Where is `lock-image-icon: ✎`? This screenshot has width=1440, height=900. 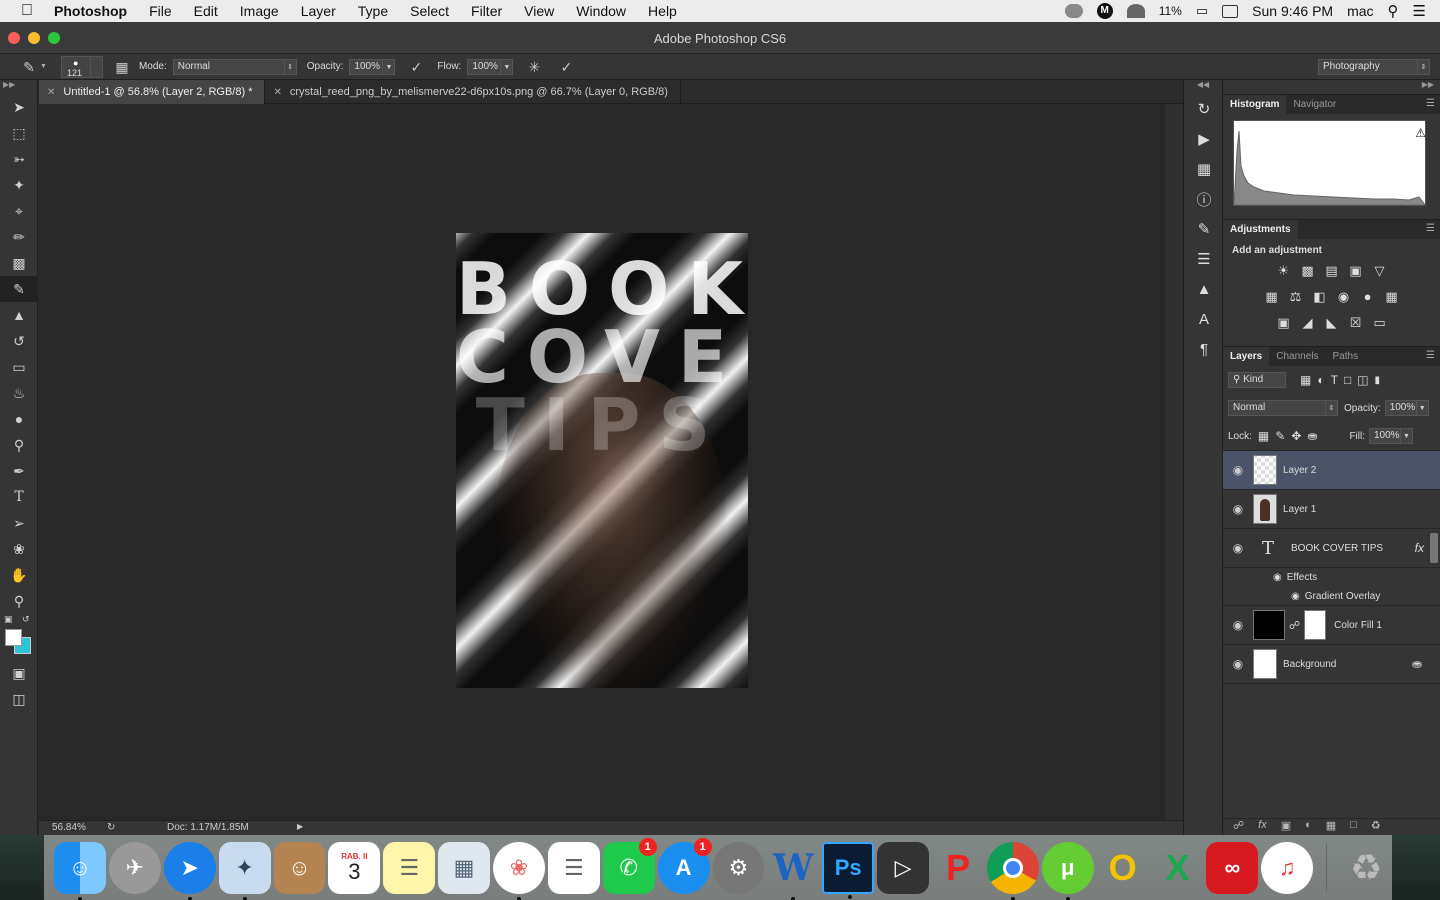 lock-image-icon: ✎ is located at coordinates (1280, 436).